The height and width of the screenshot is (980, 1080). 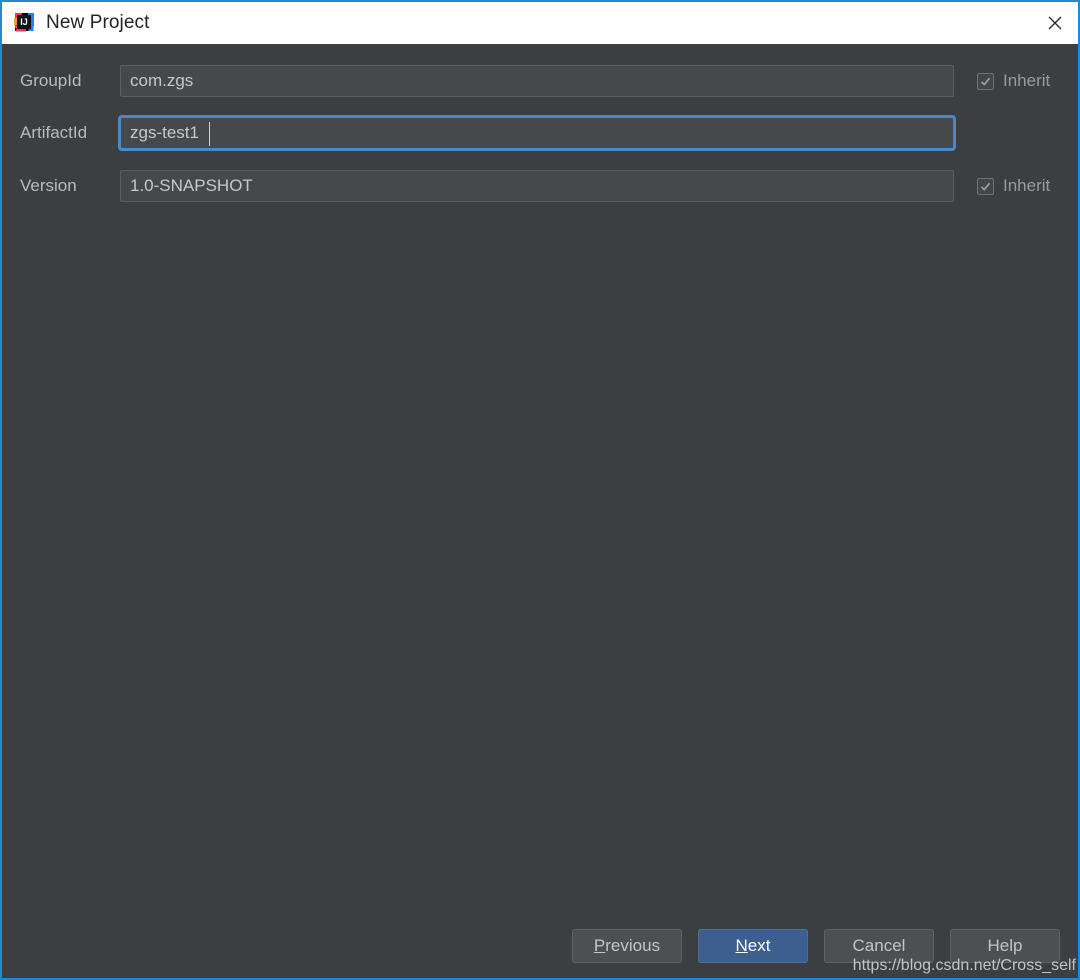 I want to click on groupid-inherit-checkbox, so click(x=985, y=81).